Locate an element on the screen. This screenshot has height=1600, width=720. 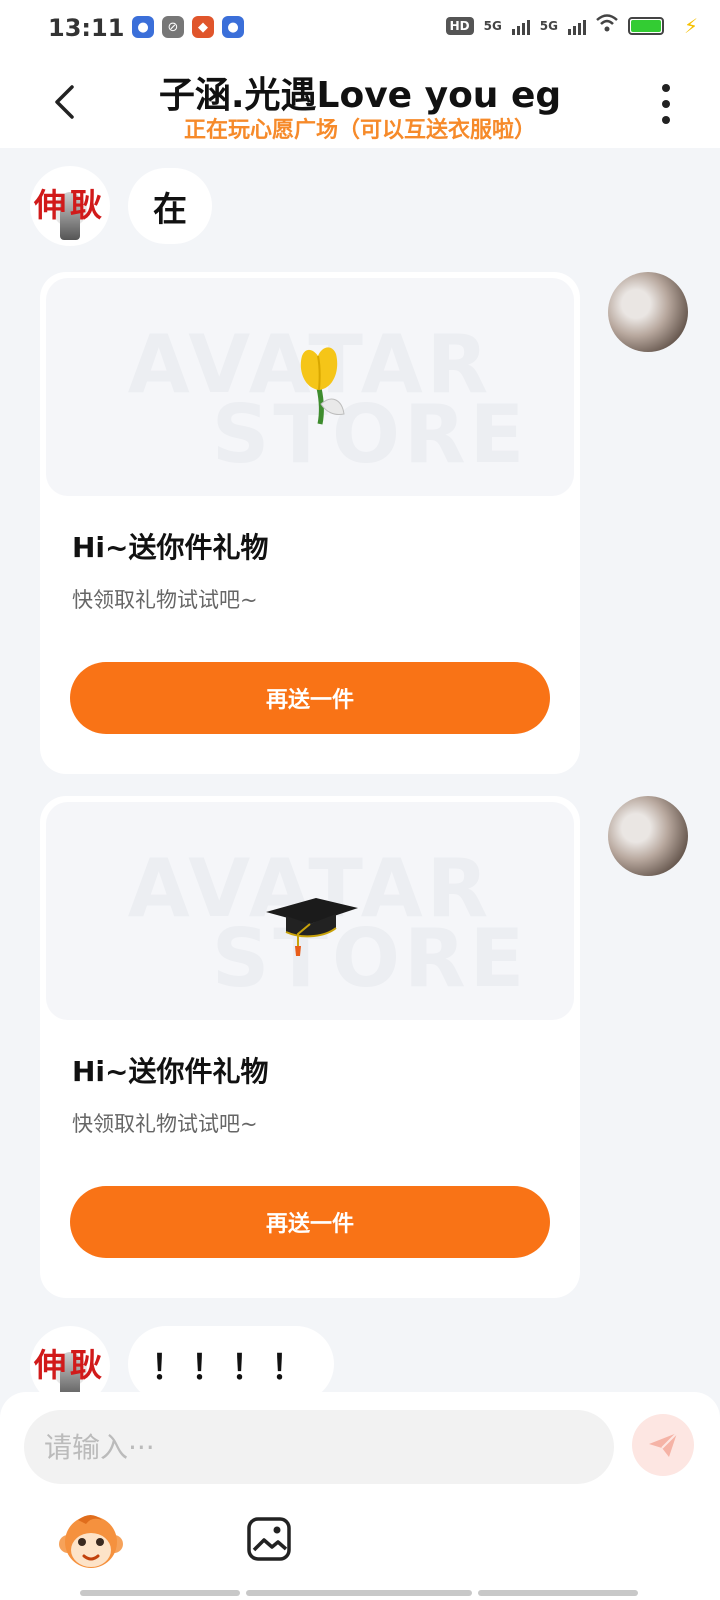
graduation-cap-icon is located at coordinates (312, 927).